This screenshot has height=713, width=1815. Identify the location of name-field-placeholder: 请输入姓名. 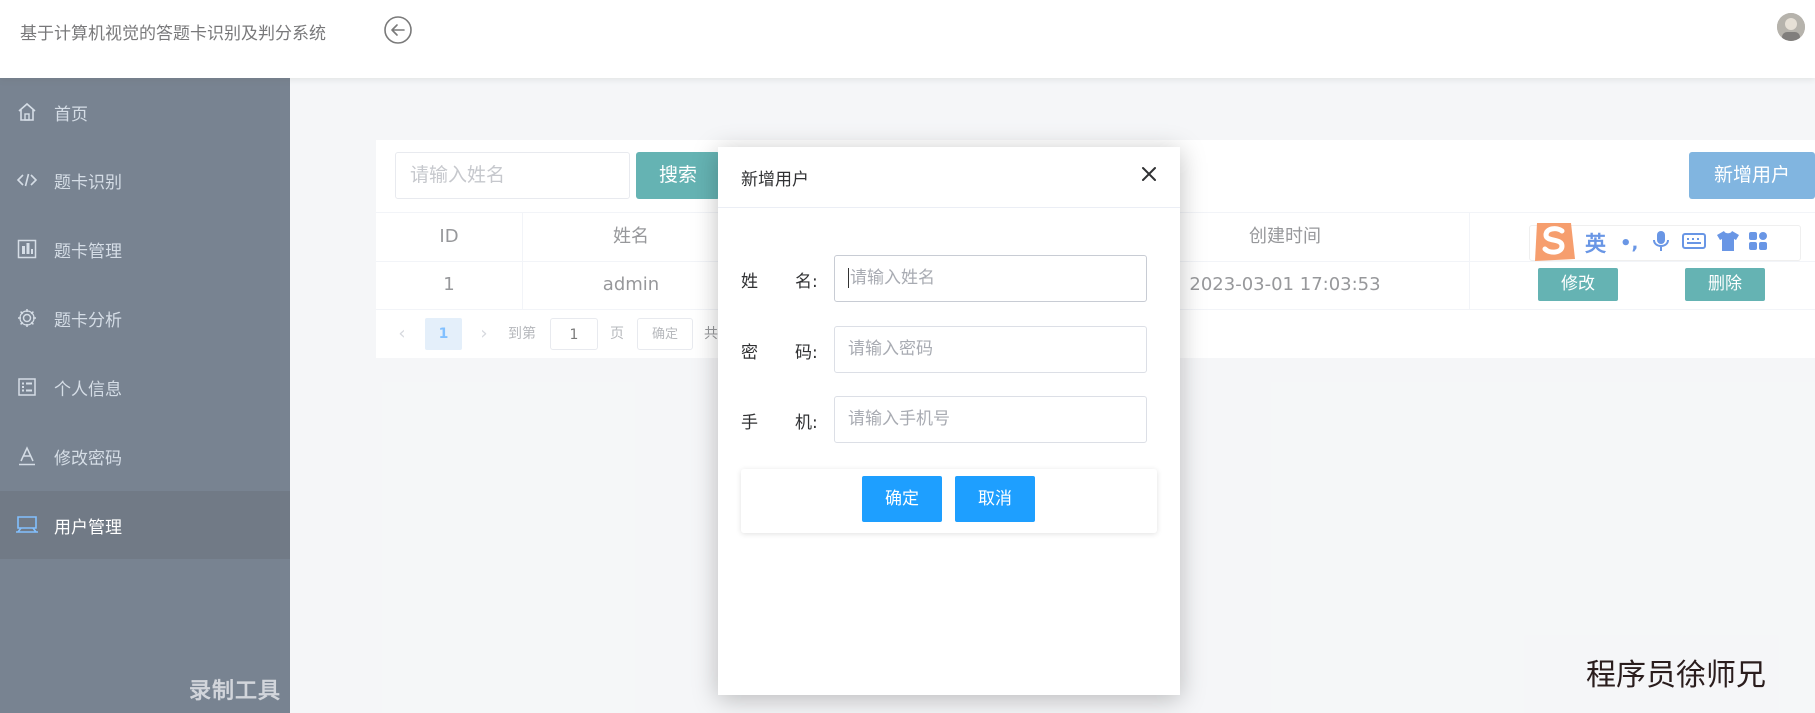
(892, 278).